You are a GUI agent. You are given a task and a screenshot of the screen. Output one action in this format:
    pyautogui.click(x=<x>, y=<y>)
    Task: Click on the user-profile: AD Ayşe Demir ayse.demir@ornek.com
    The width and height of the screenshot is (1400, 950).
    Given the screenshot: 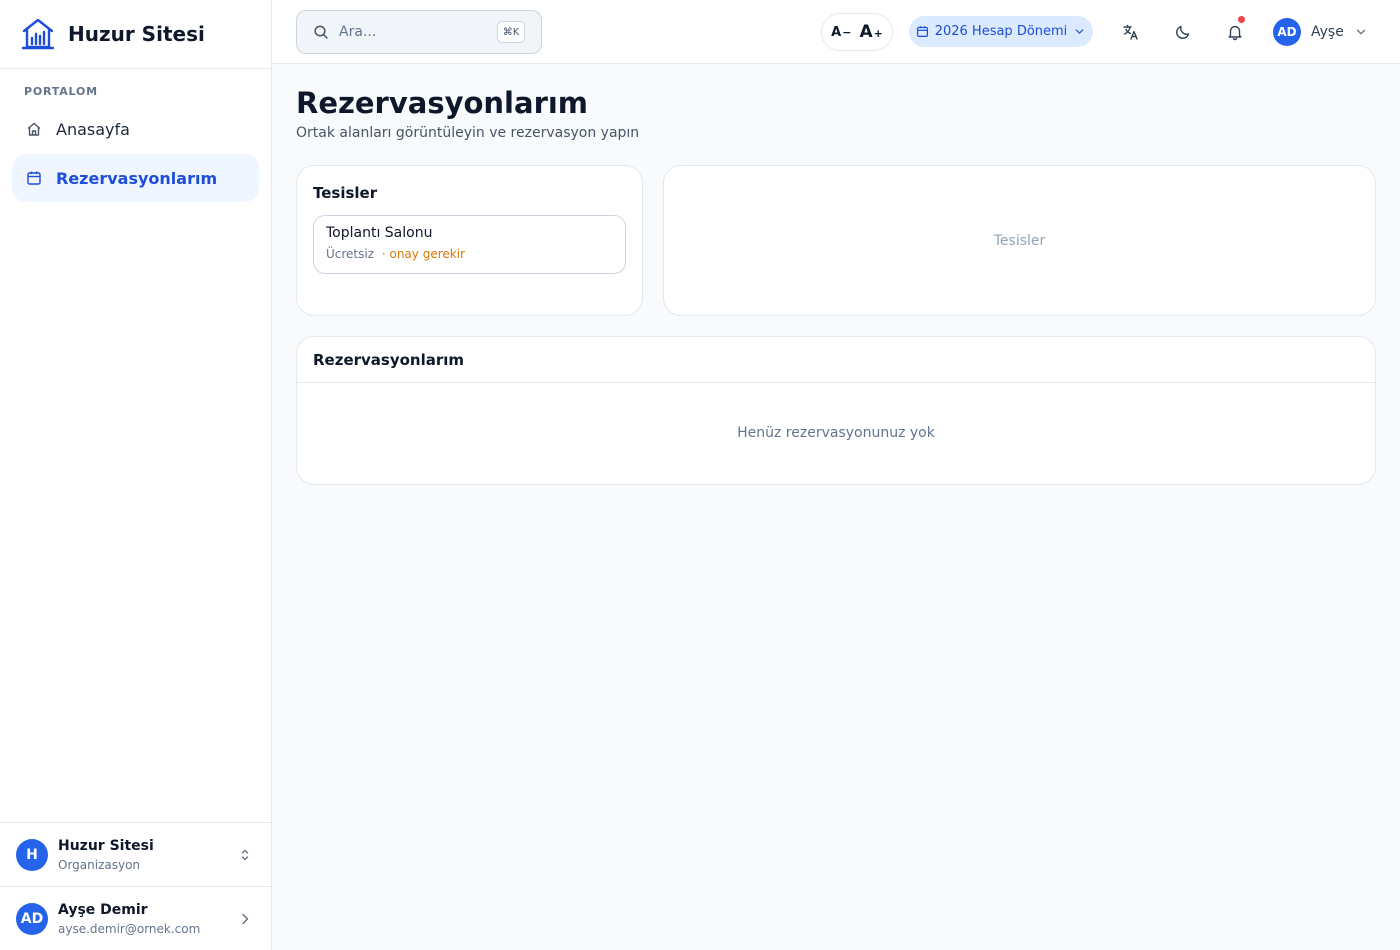 What is the action you would take?
    pyautogui.click(x=135, y=918)
    